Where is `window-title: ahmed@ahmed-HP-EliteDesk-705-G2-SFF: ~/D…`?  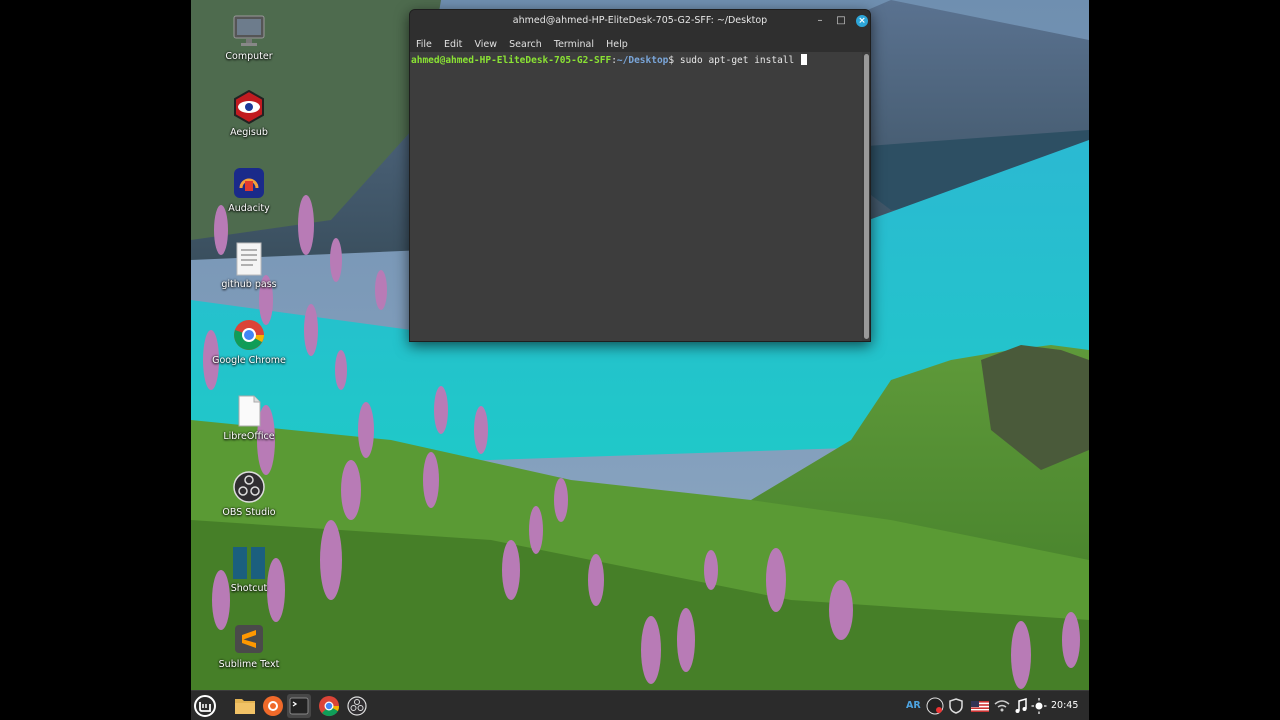
window-title: ahmed@ahmed-HP-EliteDesk-705-G2-SFF: ~/D… is located at coordinates (640, 20).